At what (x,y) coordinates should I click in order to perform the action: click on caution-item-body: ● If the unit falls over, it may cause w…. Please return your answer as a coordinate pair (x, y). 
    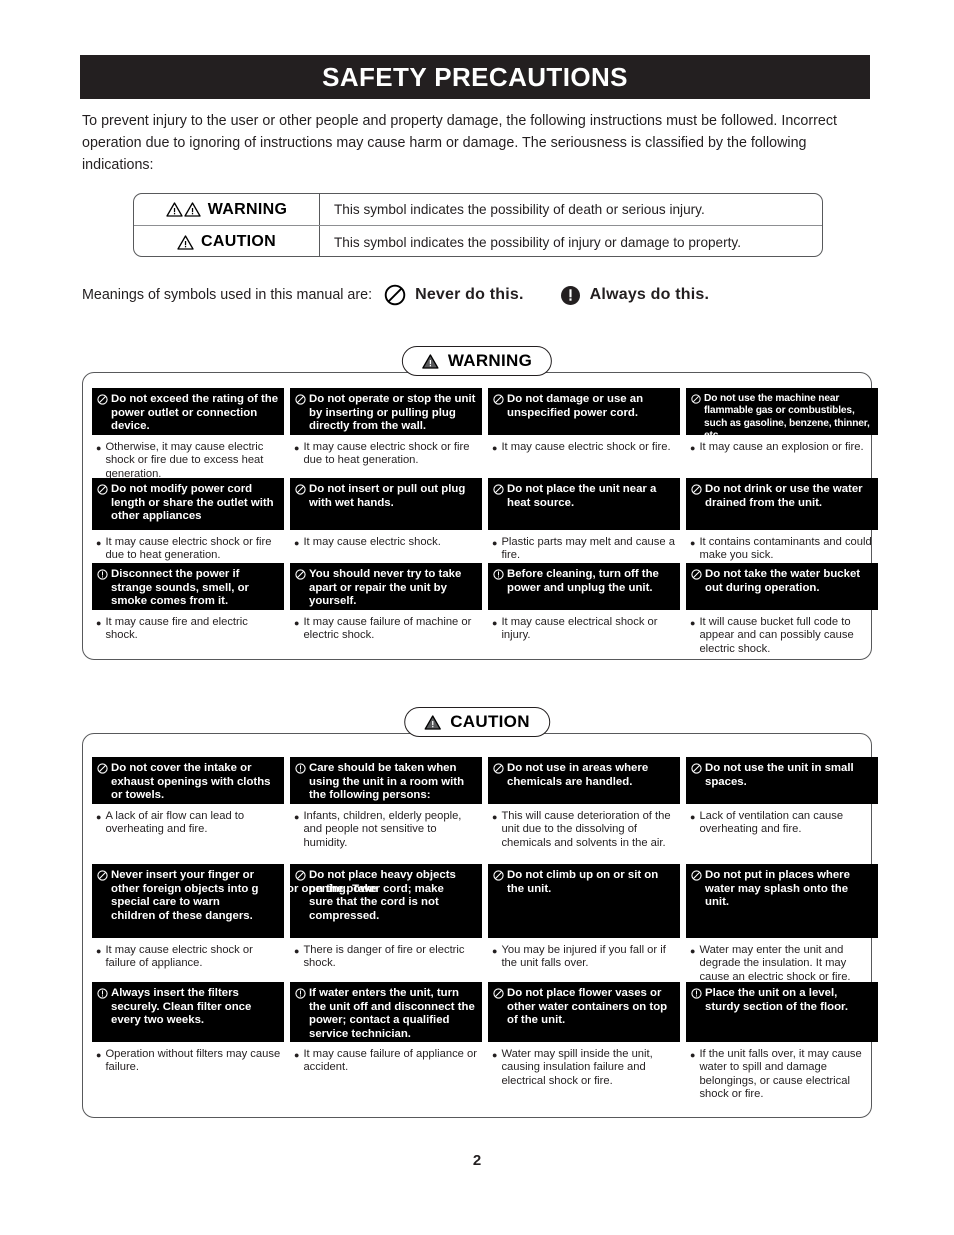
    Looking at the image, I should click on (782, 1072).